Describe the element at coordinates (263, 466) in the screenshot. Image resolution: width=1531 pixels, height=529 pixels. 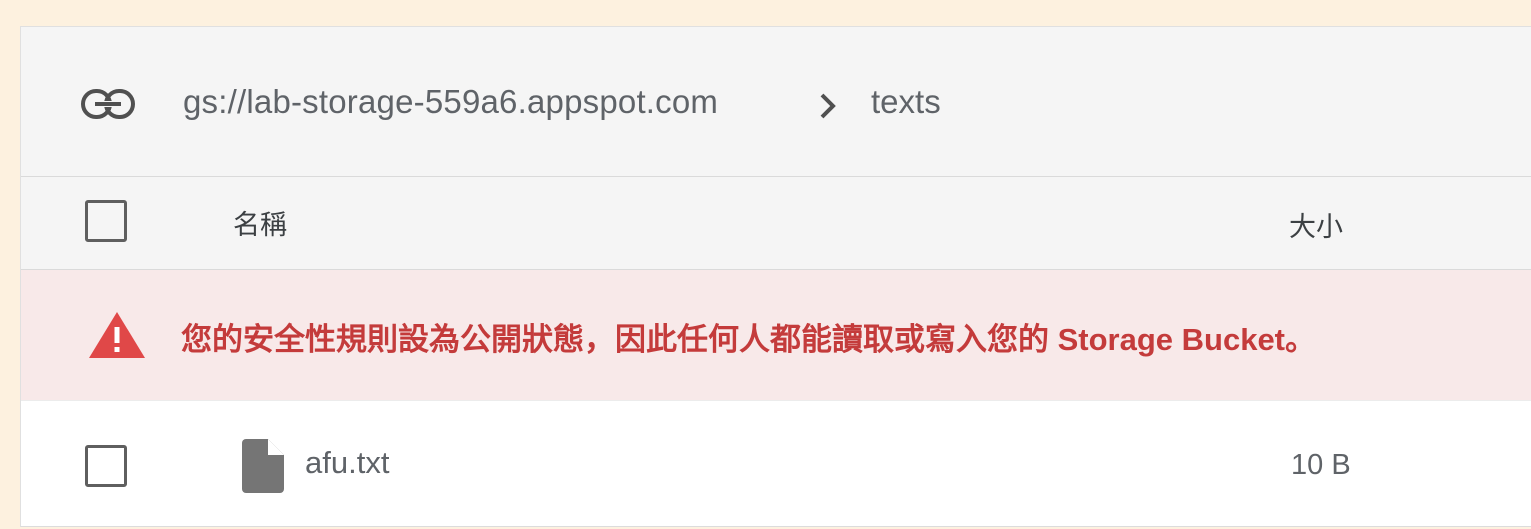
I see `file-icon` at that location.